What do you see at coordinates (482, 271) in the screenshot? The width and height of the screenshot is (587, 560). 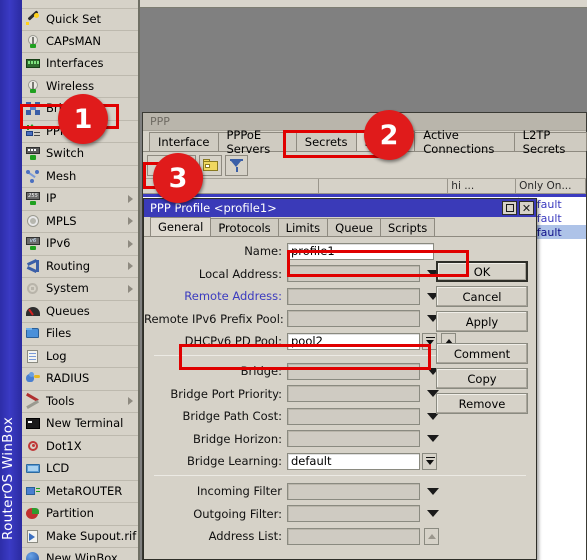 I see `ok-button: OK` at bounding box center [482, 271].